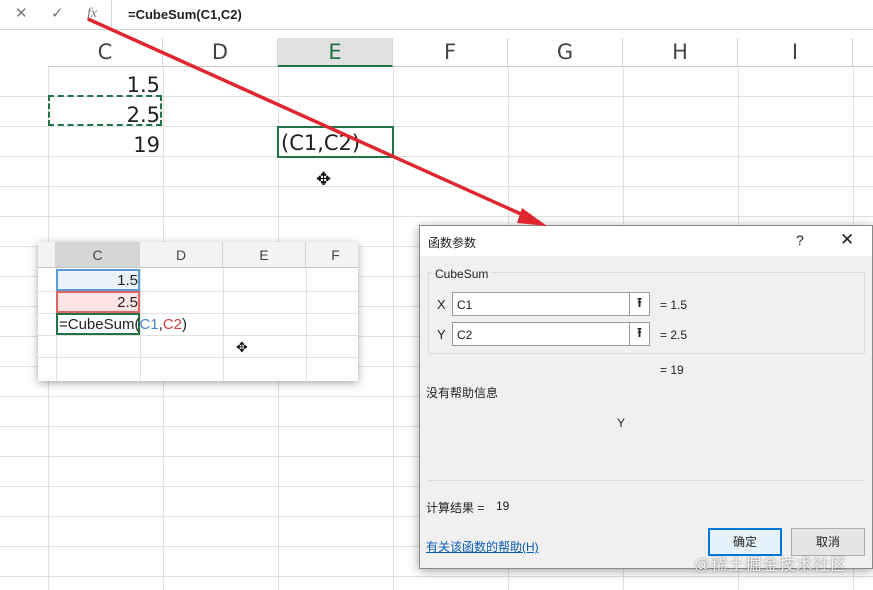 The width and height of the screenshot is (873, 590). What do you see at coordinates (320, 143) in the screenshot?
I see `cell-e3: (C1,C2)` at bounding box center [320, 143].